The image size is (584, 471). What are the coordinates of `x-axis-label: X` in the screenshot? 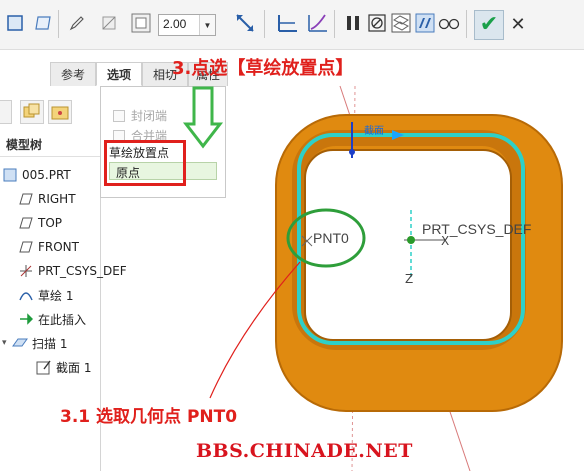 It's located at (445, 241).